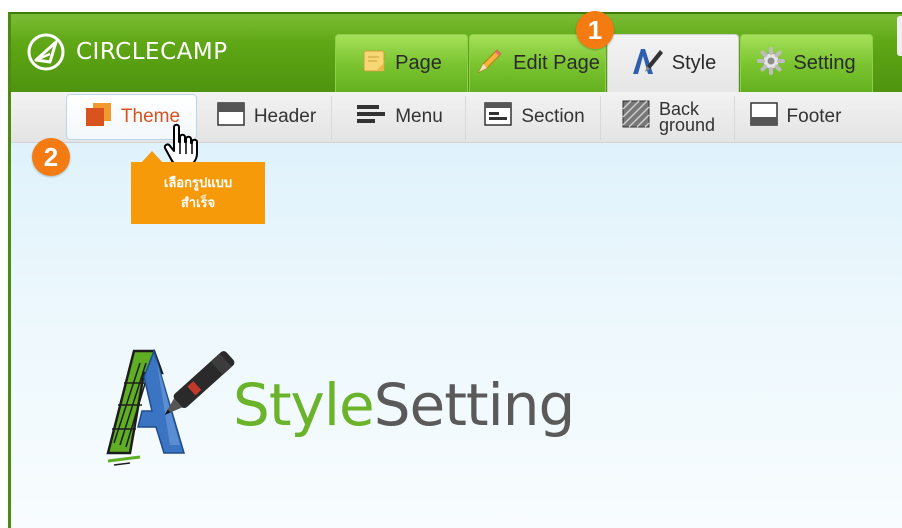 The width and height of the screenshot is (902, 528). What do you see at coordinates (647, 64) in the screenshot?
I see `style-icon` at bounding box center [647, 64].